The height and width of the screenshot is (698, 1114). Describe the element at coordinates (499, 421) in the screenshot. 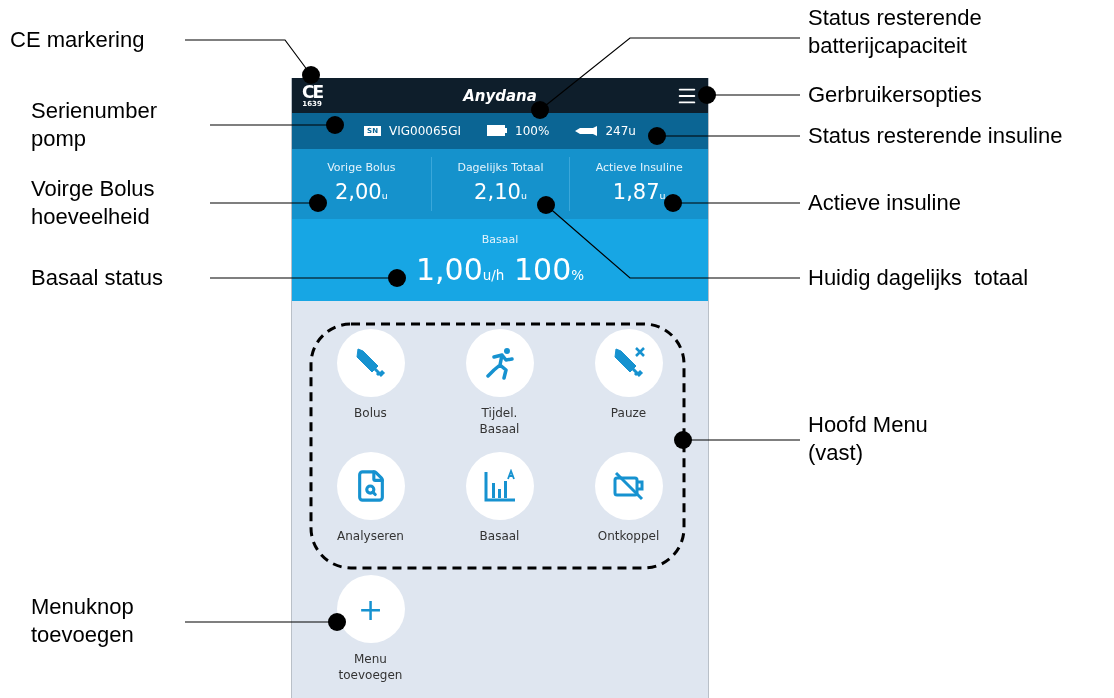

I see `menu-label: Tijdel. Basaal` at that location.